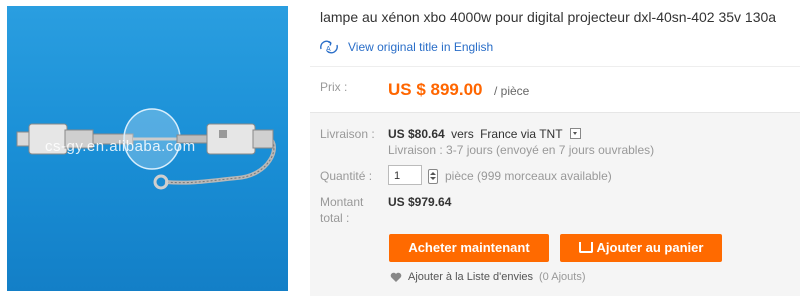 The height and width of the screenshot is (296, 800). I want to click on cart-icon, so click(585, 247).